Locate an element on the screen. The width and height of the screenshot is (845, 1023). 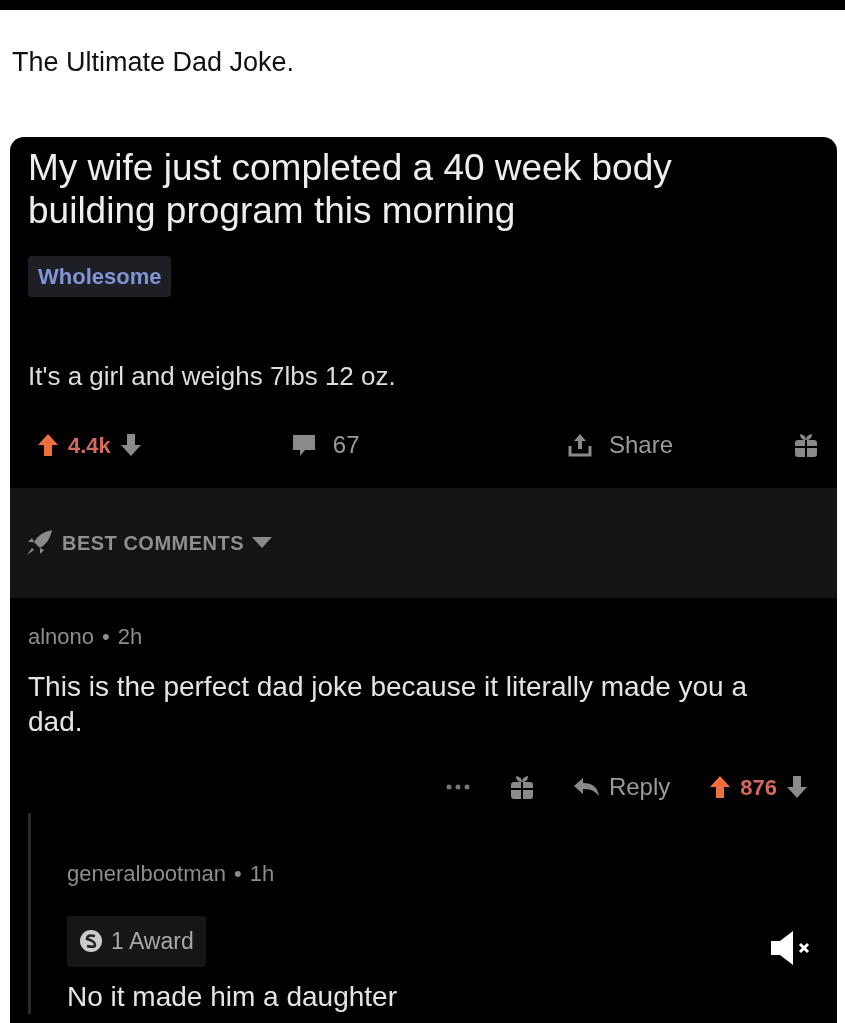
share-icon is located at coordinates (579, 445).